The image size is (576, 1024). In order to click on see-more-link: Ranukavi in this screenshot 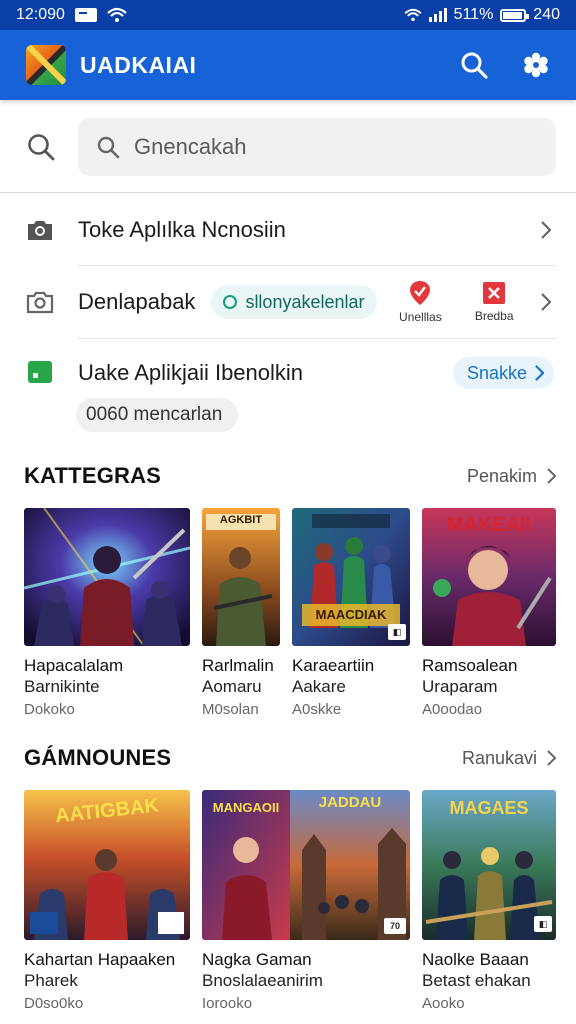, I will do `click(509, 758)`.